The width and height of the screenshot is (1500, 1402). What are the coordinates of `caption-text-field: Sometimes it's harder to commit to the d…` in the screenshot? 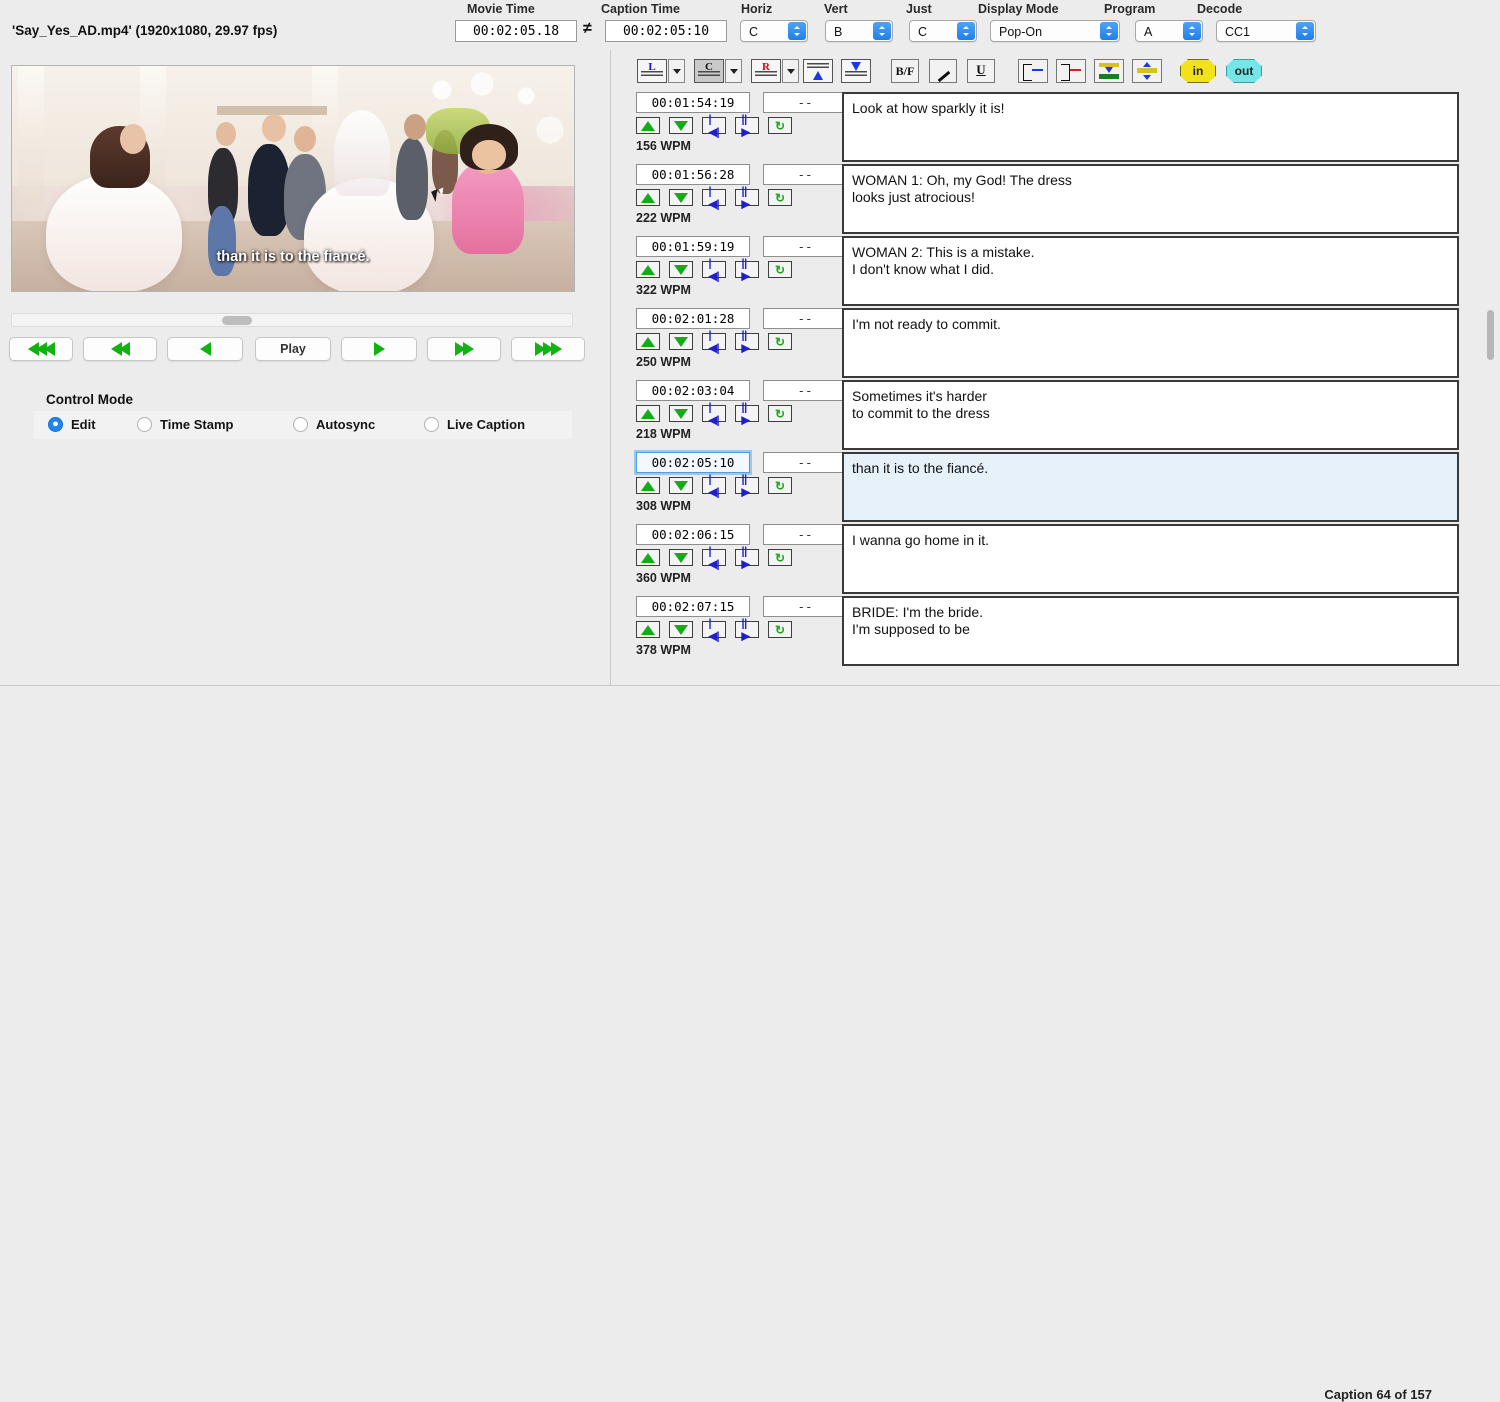 It's located at (1150, 415).